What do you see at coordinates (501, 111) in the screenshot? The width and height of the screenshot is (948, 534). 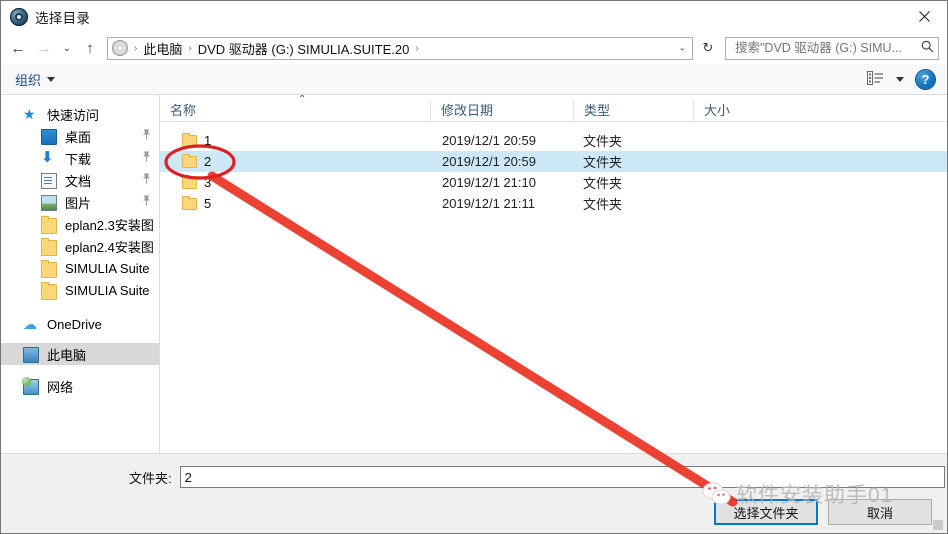 I see `column-header-date: 修改日期` at bounding box center [501, 111].